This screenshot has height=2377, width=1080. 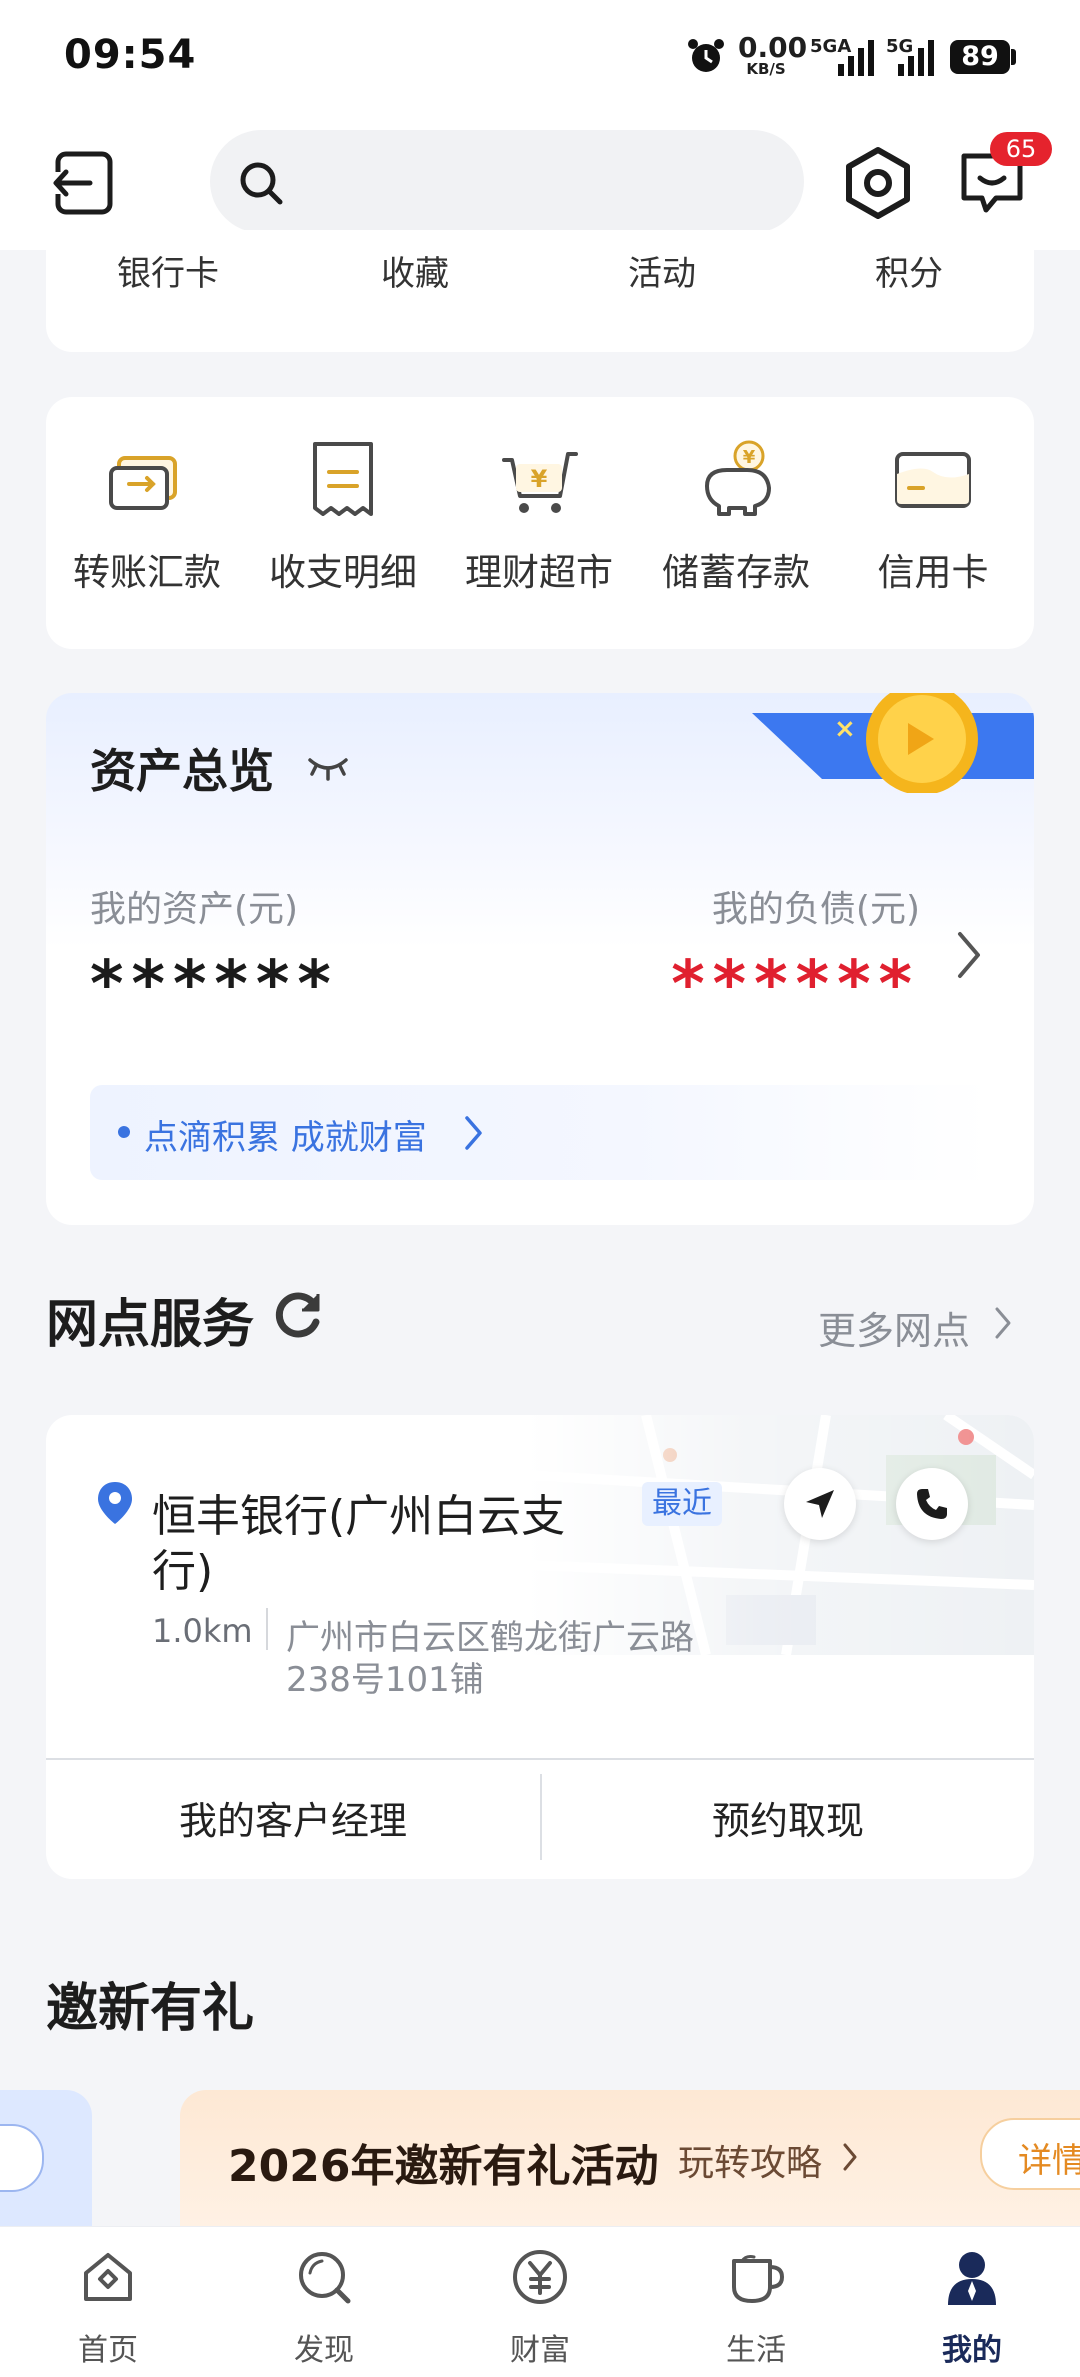 What do you see at coordinates (324, 2350) in the screenshot?
I see `tab-label: 发现` at bounding box center [324, 2350].